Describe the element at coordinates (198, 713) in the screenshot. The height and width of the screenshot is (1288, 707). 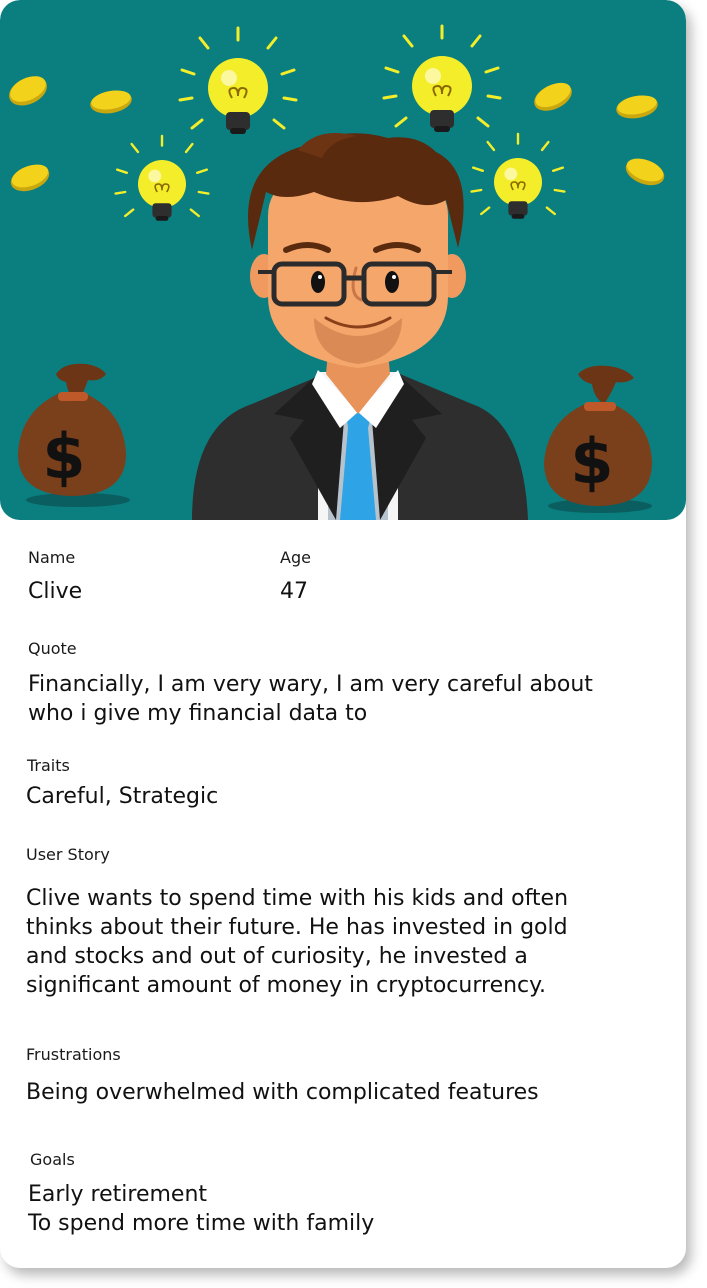
I see `quote-line: who i give my financial data to` at that location.